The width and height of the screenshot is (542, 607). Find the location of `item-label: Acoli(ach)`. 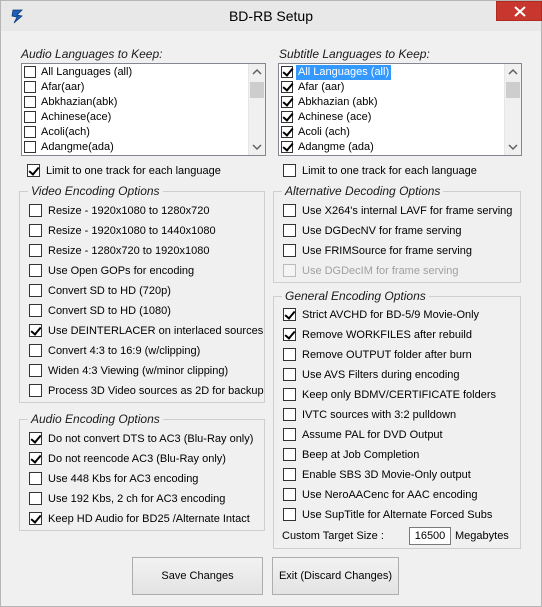

item-label: Acoli(ach) is located at coordinates (65, 132).